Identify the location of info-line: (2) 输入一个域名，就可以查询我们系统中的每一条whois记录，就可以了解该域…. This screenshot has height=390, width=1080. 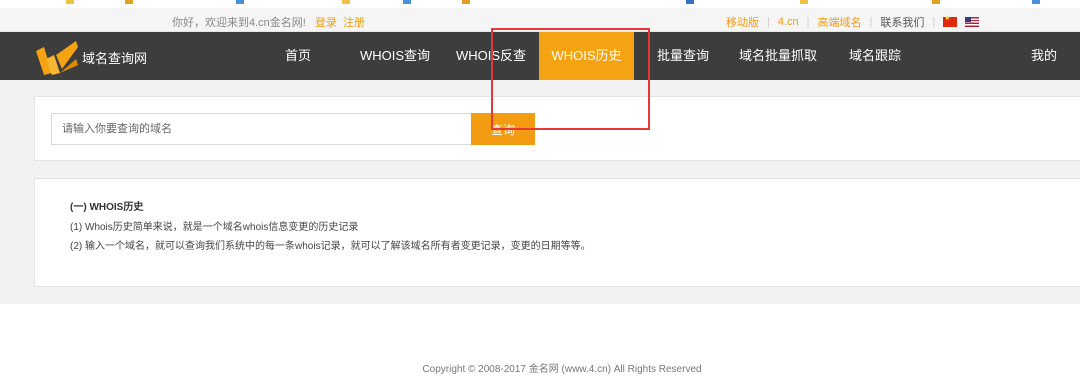
(330, 246).